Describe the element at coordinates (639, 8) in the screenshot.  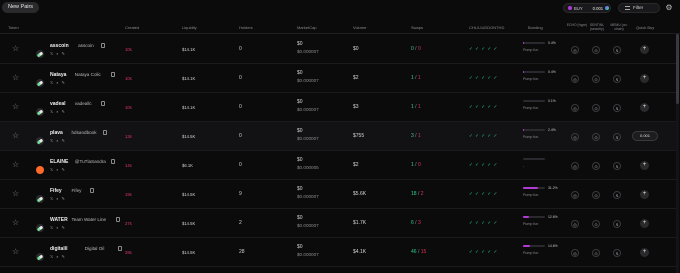
I see `filter-button: Filter` at that location.